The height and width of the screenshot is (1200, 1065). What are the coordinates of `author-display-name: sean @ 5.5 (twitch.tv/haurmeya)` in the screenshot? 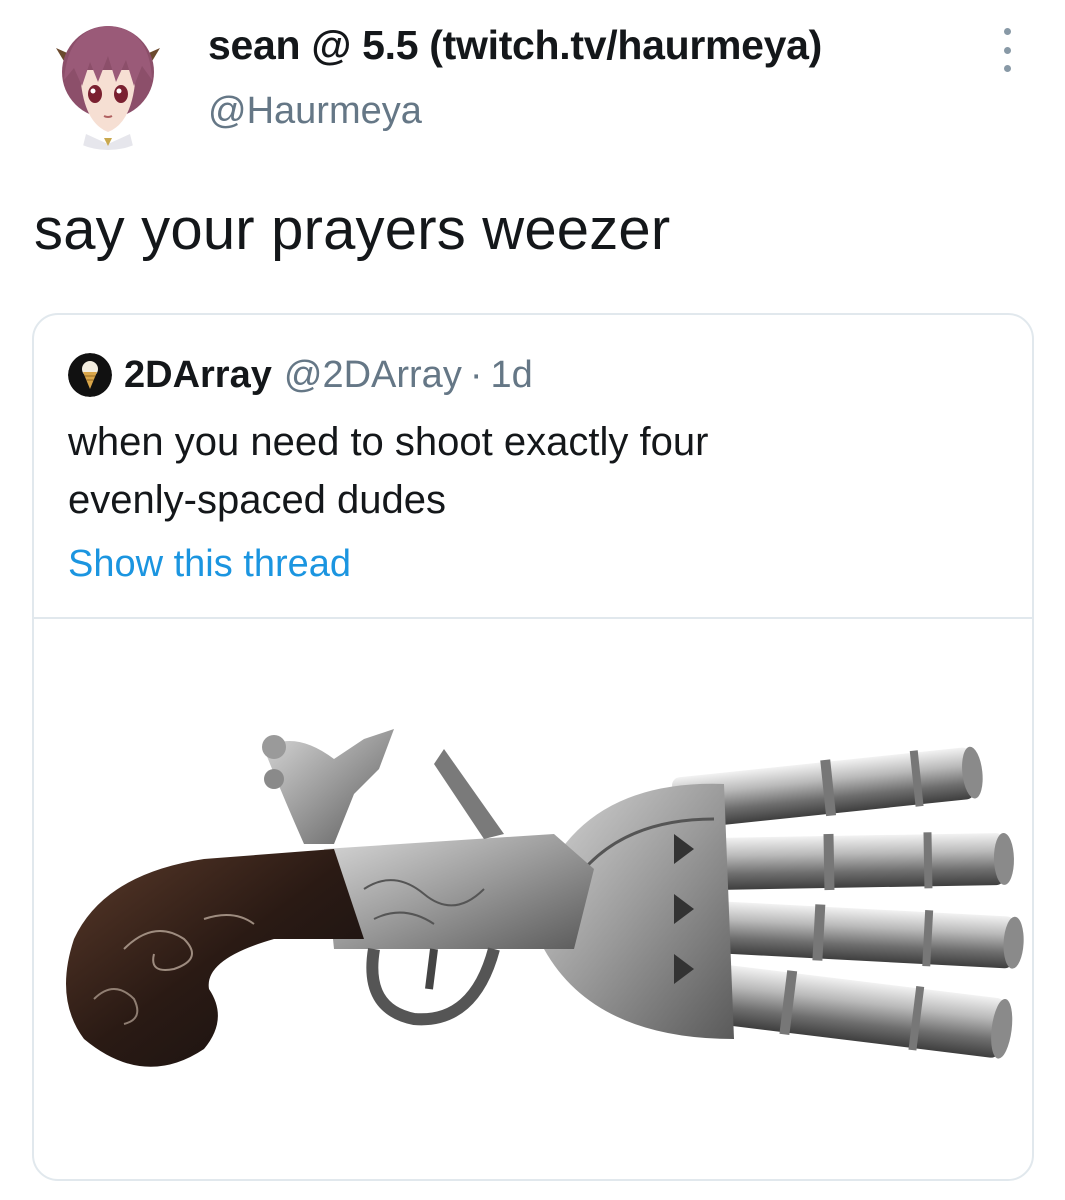 It's located at (515, 45).